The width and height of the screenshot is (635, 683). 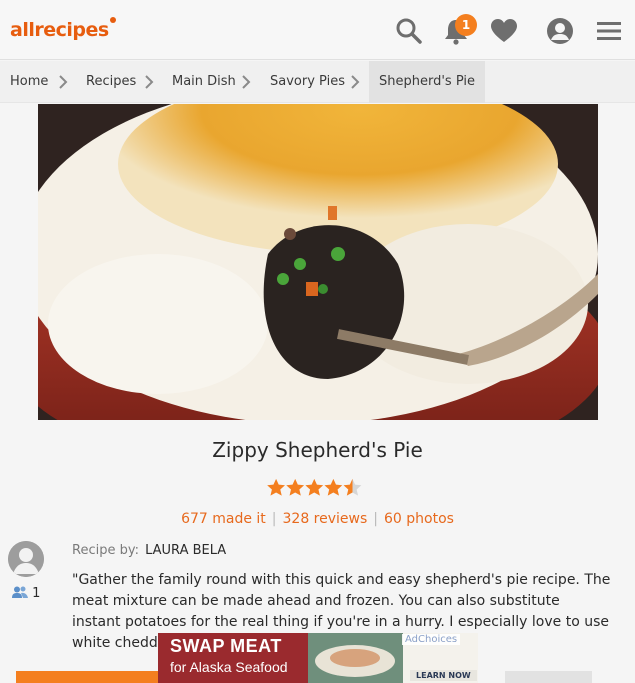 I want to click on recipe-stats: 677 made it | 328 reviews | 60 photos, so click(x=317, y=519).